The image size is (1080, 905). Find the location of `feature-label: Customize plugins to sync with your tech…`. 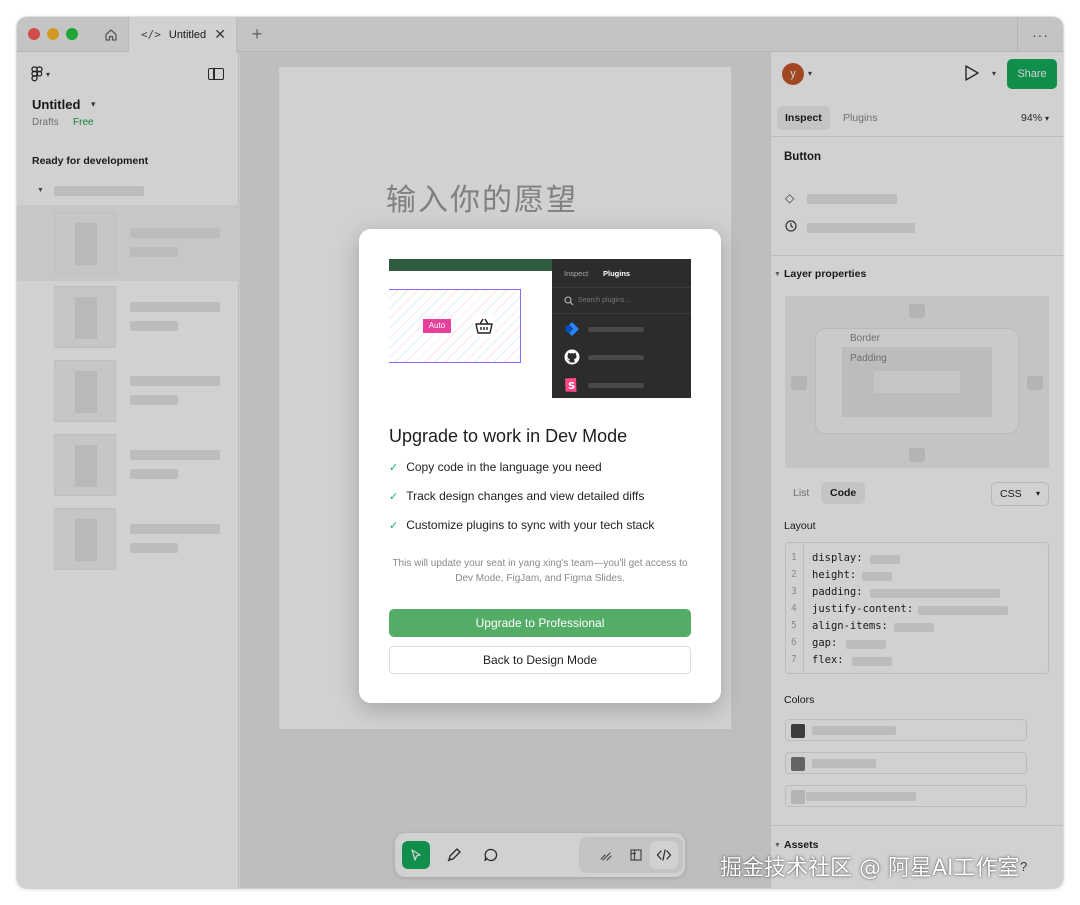

feature-label: Customize plugins to sync with your tech… is located at coordinates (530, 525).